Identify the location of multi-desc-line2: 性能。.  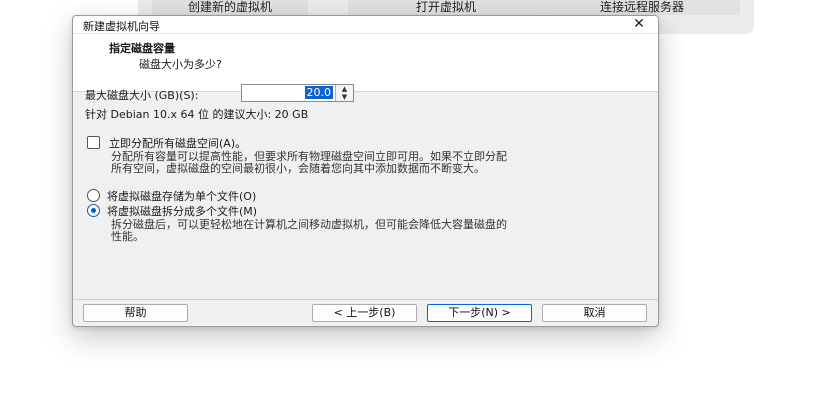
(127, 236).